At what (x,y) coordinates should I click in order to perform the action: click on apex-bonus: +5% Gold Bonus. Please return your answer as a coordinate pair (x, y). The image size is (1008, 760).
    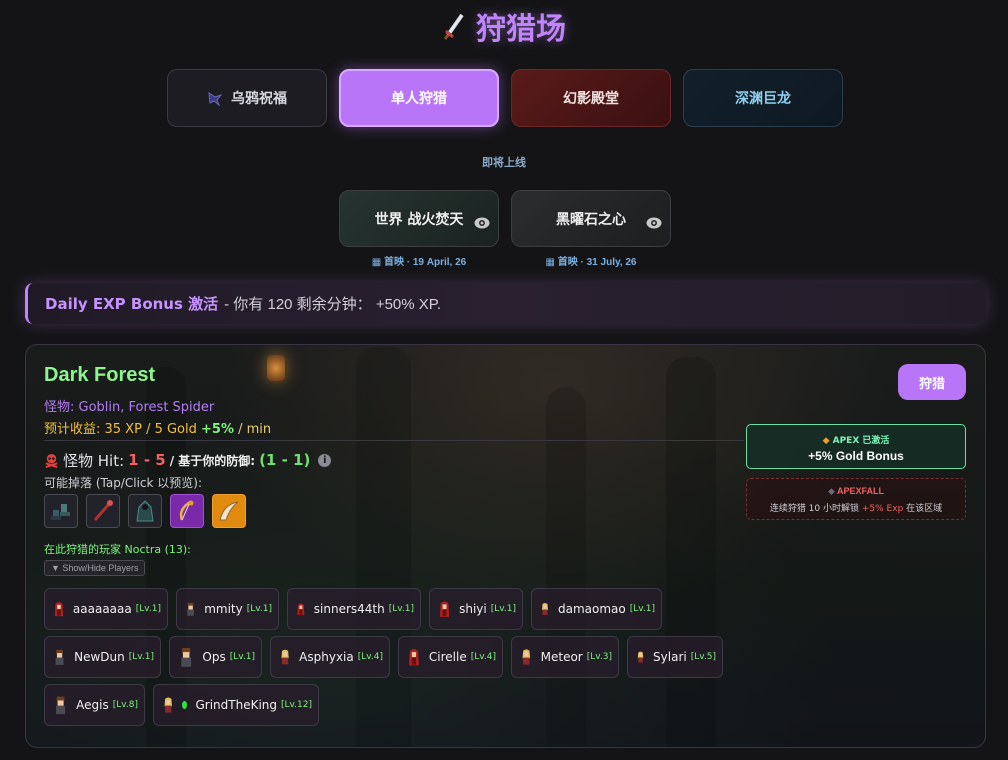
    Looking at the image, I should click on (856, 456).